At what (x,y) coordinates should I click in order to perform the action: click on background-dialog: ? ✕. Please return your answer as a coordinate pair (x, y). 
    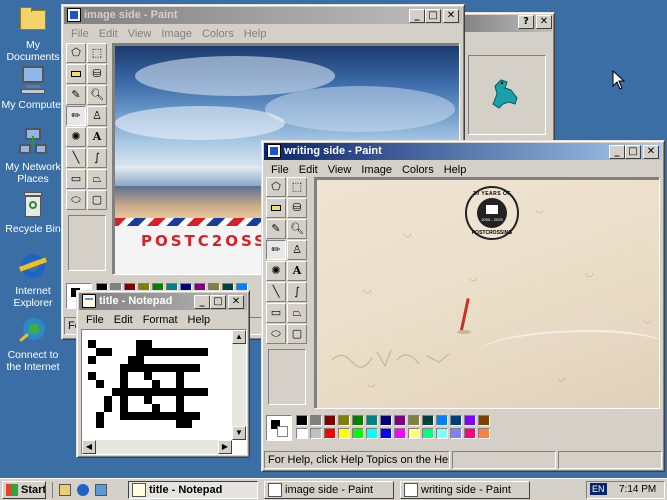
    Looking at the image, I should click on (505, 82).